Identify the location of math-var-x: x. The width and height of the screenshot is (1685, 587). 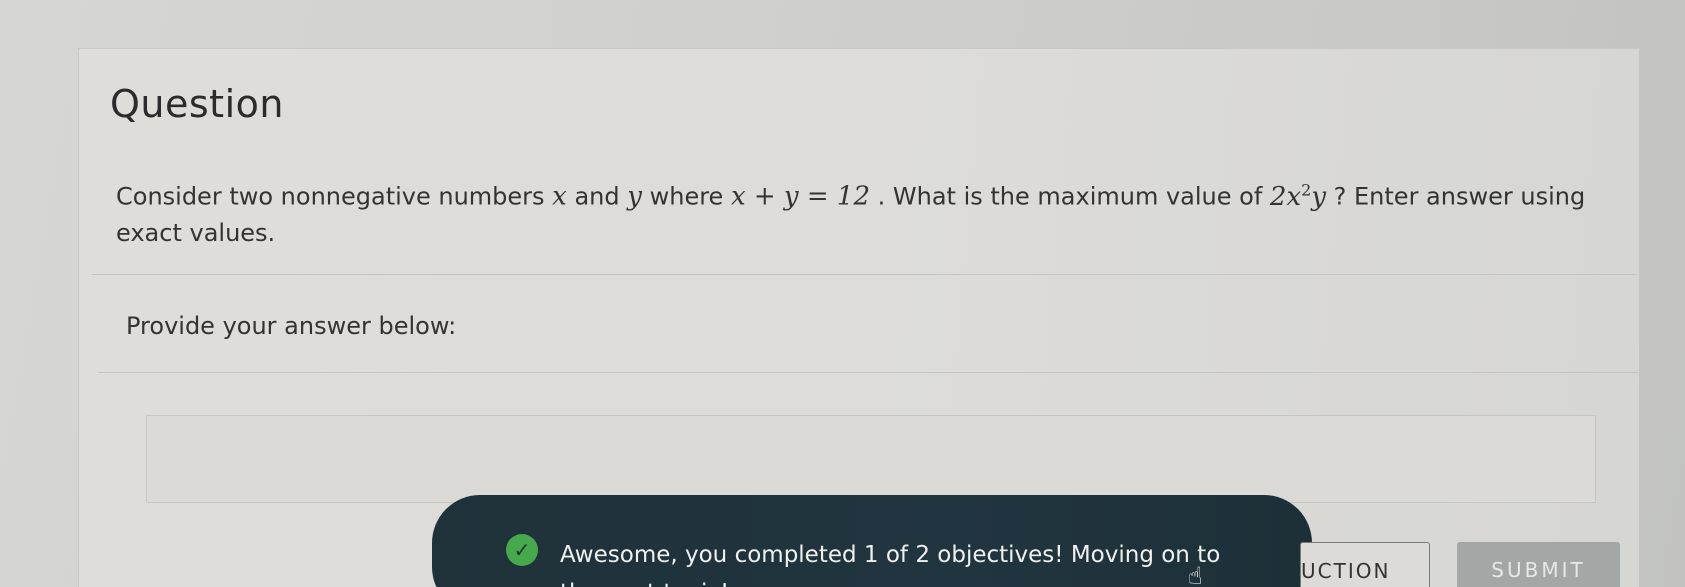
(559, 196).